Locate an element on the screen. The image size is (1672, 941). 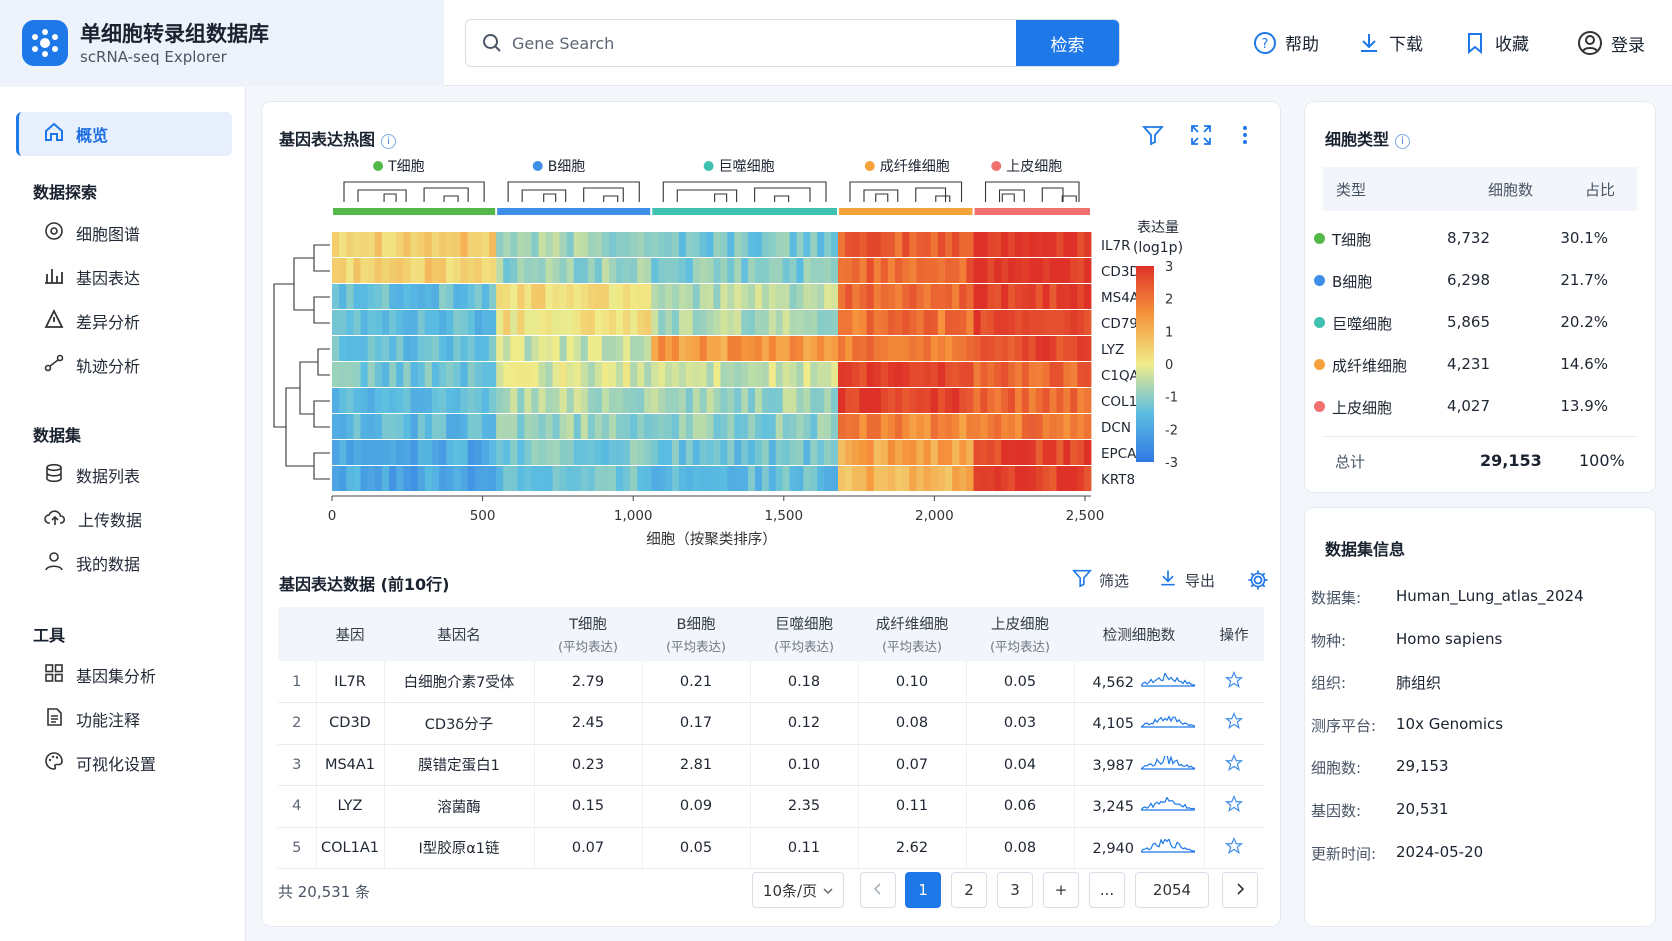
cluster-legend-dot is located at coordinates (378, 166).